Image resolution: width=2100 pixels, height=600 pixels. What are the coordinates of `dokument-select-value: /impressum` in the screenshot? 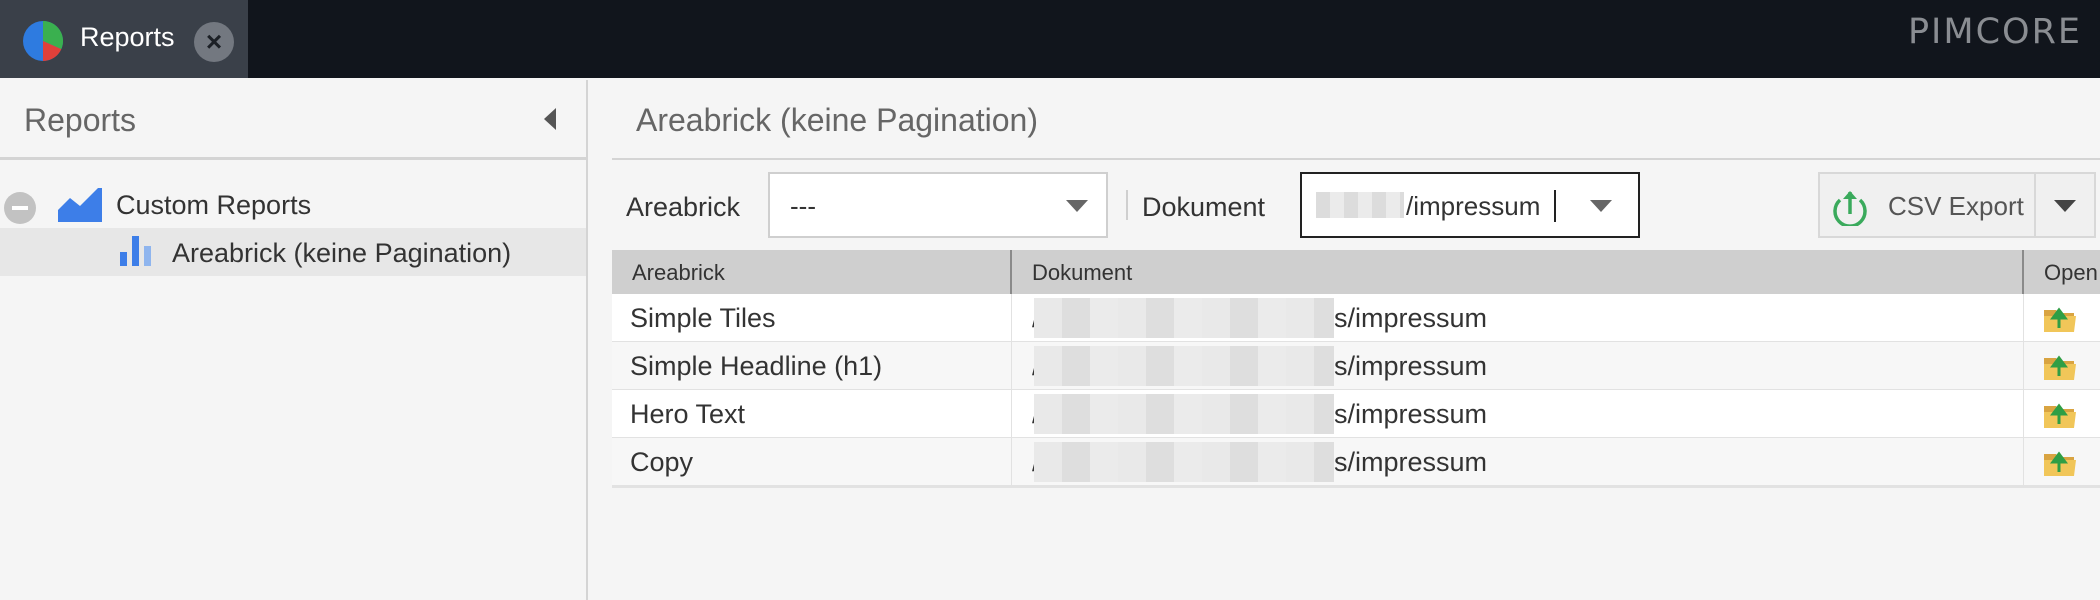 It's located at (1473, 206).